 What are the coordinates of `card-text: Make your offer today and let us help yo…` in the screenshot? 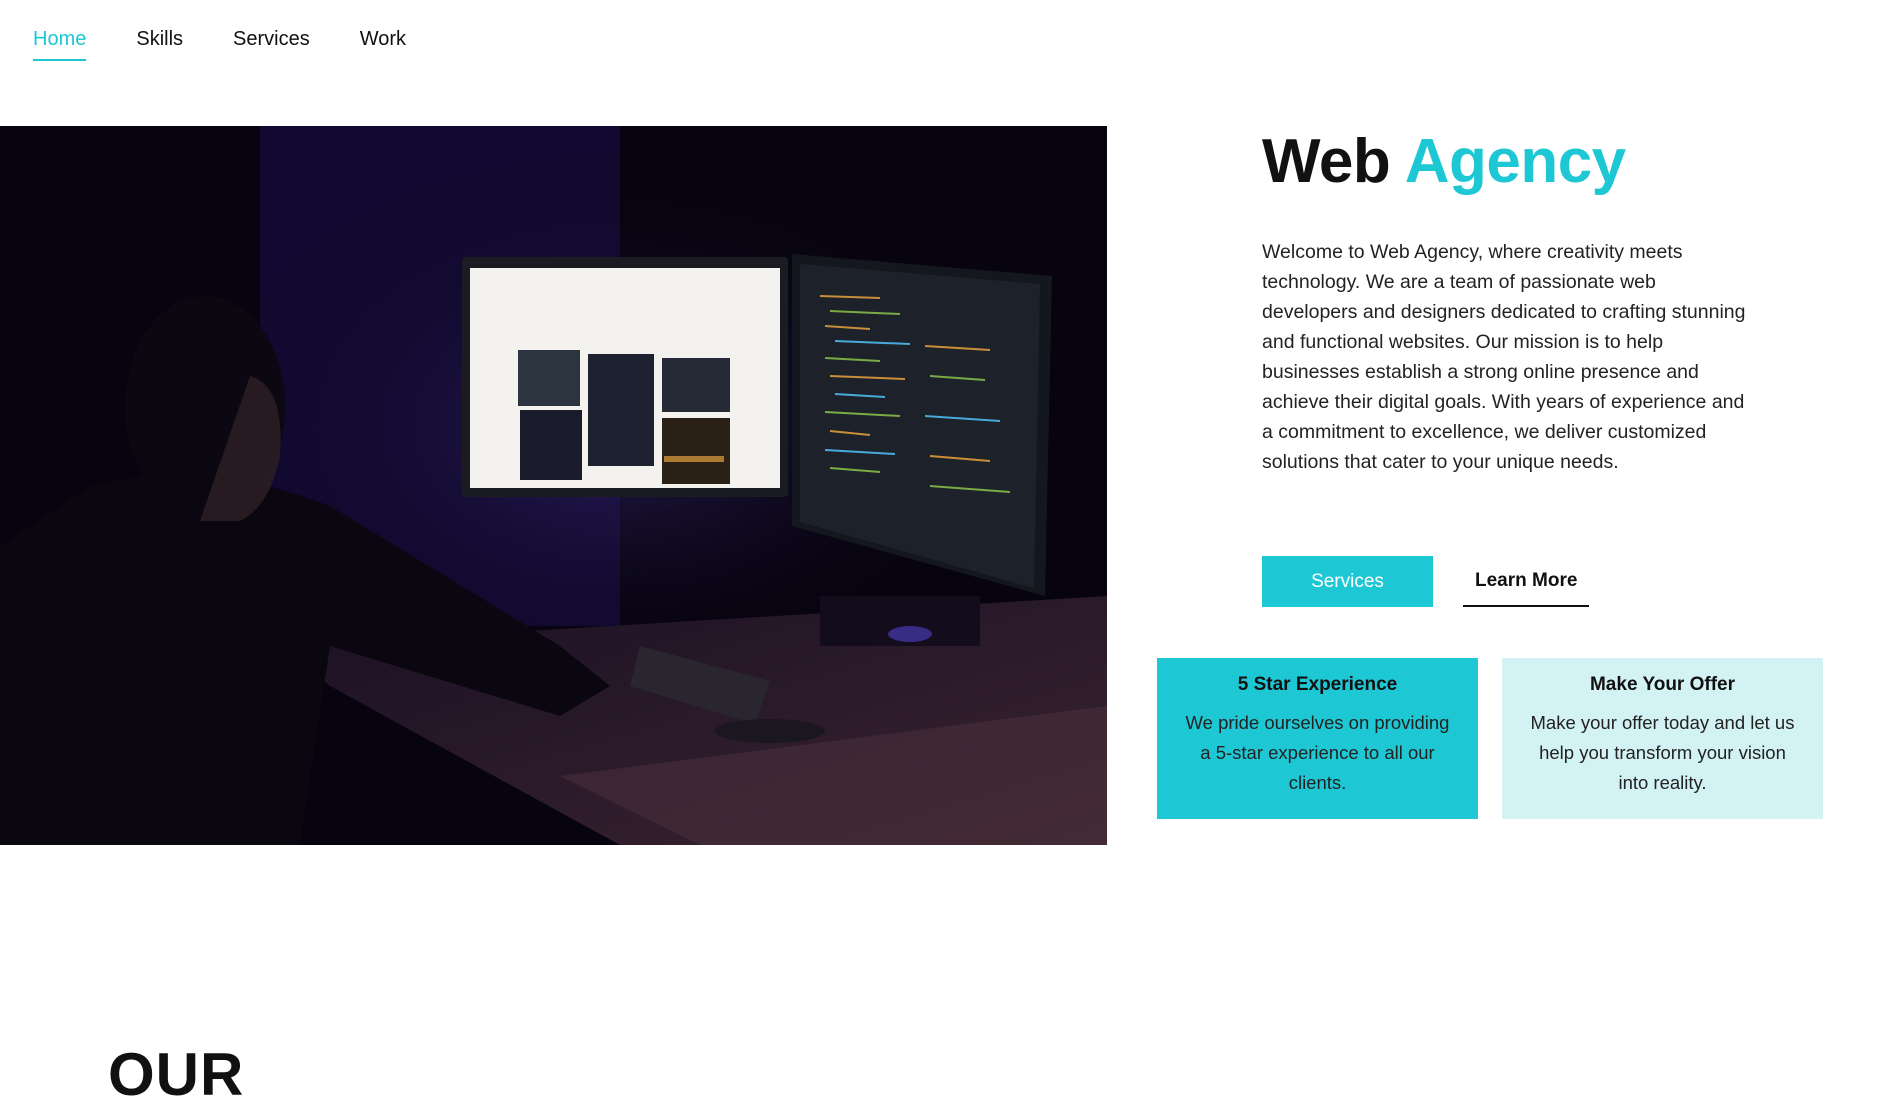 It's located at (1662, 752).